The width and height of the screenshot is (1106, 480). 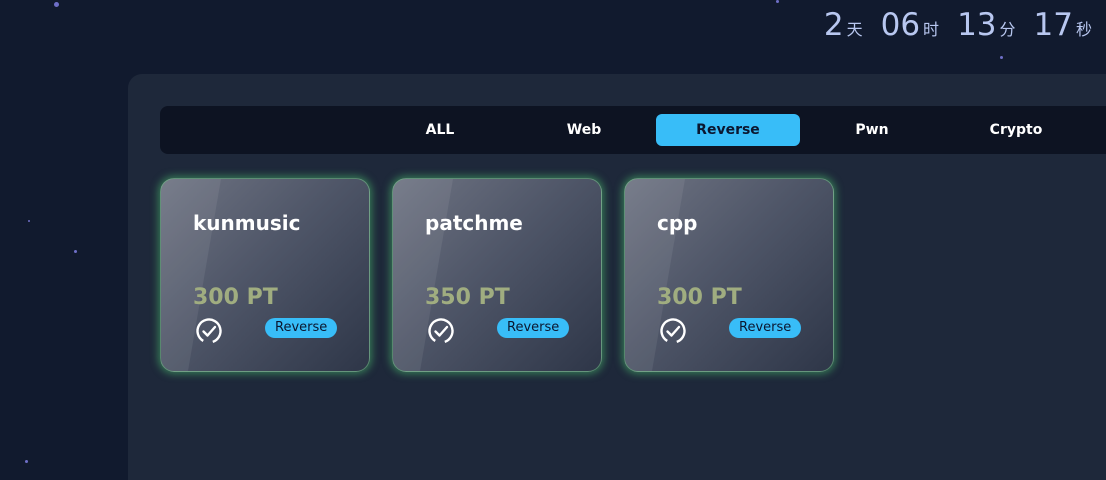 What do you see at coordinates (474, 223) in the screenshot?
I see `challenge-name: patchme` at bounding box center [474, 223].